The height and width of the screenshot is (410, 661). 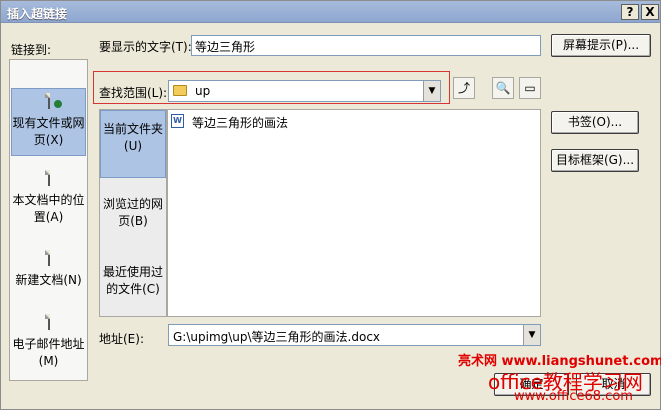 I want to click on link-to-email-address: 电子邮件地址(M), so click(x=48, y=344).